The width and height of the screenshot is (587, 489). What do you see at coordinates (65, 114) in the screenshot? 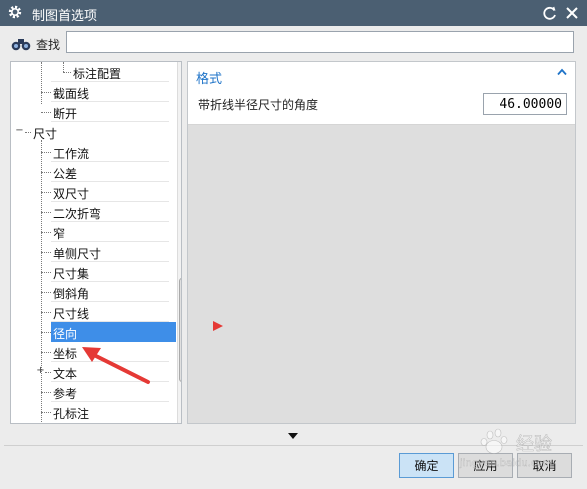
I see `tree-item-label: 断开` at bounding box center [65, 114].